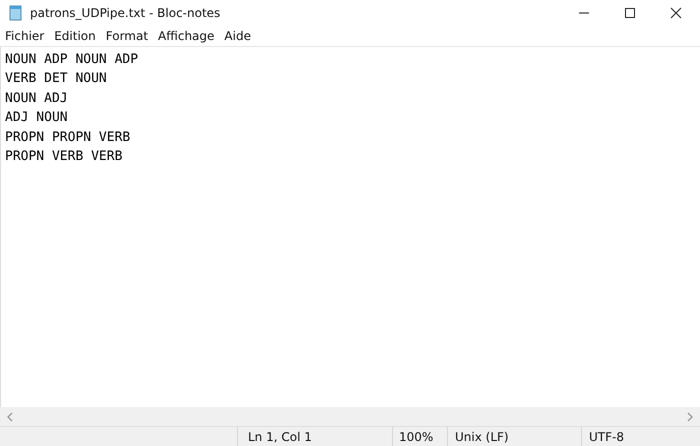 Image resolution: width=700 pixels, height=446 pixels. Describe the element at coordinates (75, 36) in the screenshot. I see `menu-item: Edition` at that location.